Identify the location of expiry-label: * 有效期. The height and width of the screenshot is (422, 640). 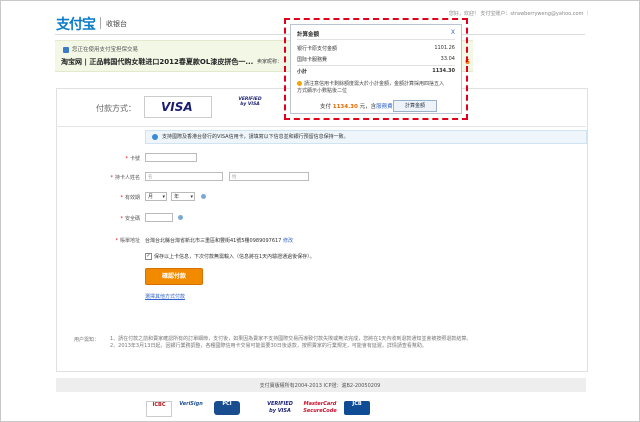
(130, 198).